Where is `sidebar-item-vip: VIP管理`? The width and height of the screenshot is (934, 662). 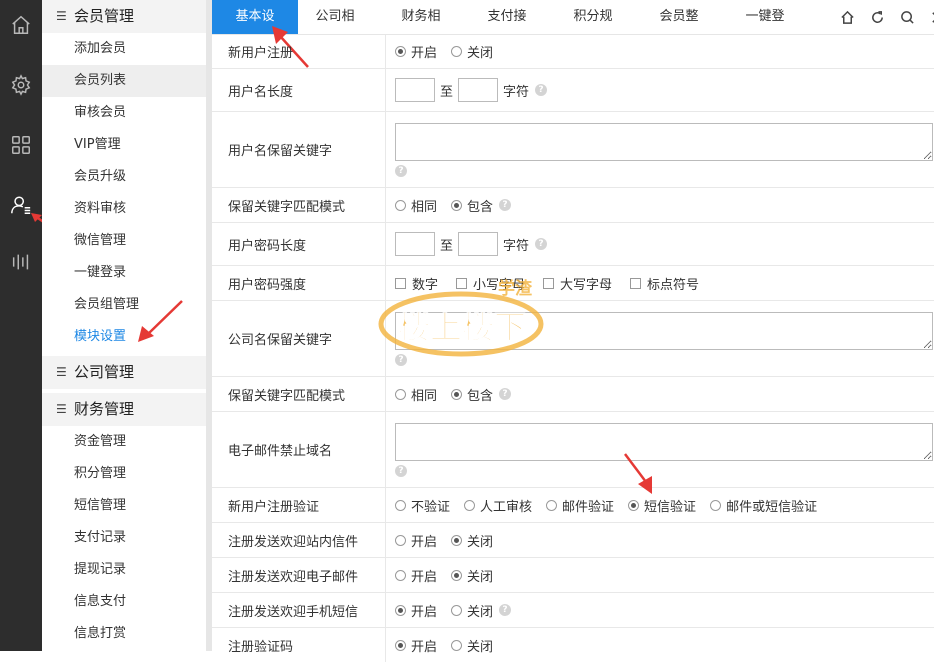
sidebar-item-vip: VIP管理 is located at coordinates (124, 145).